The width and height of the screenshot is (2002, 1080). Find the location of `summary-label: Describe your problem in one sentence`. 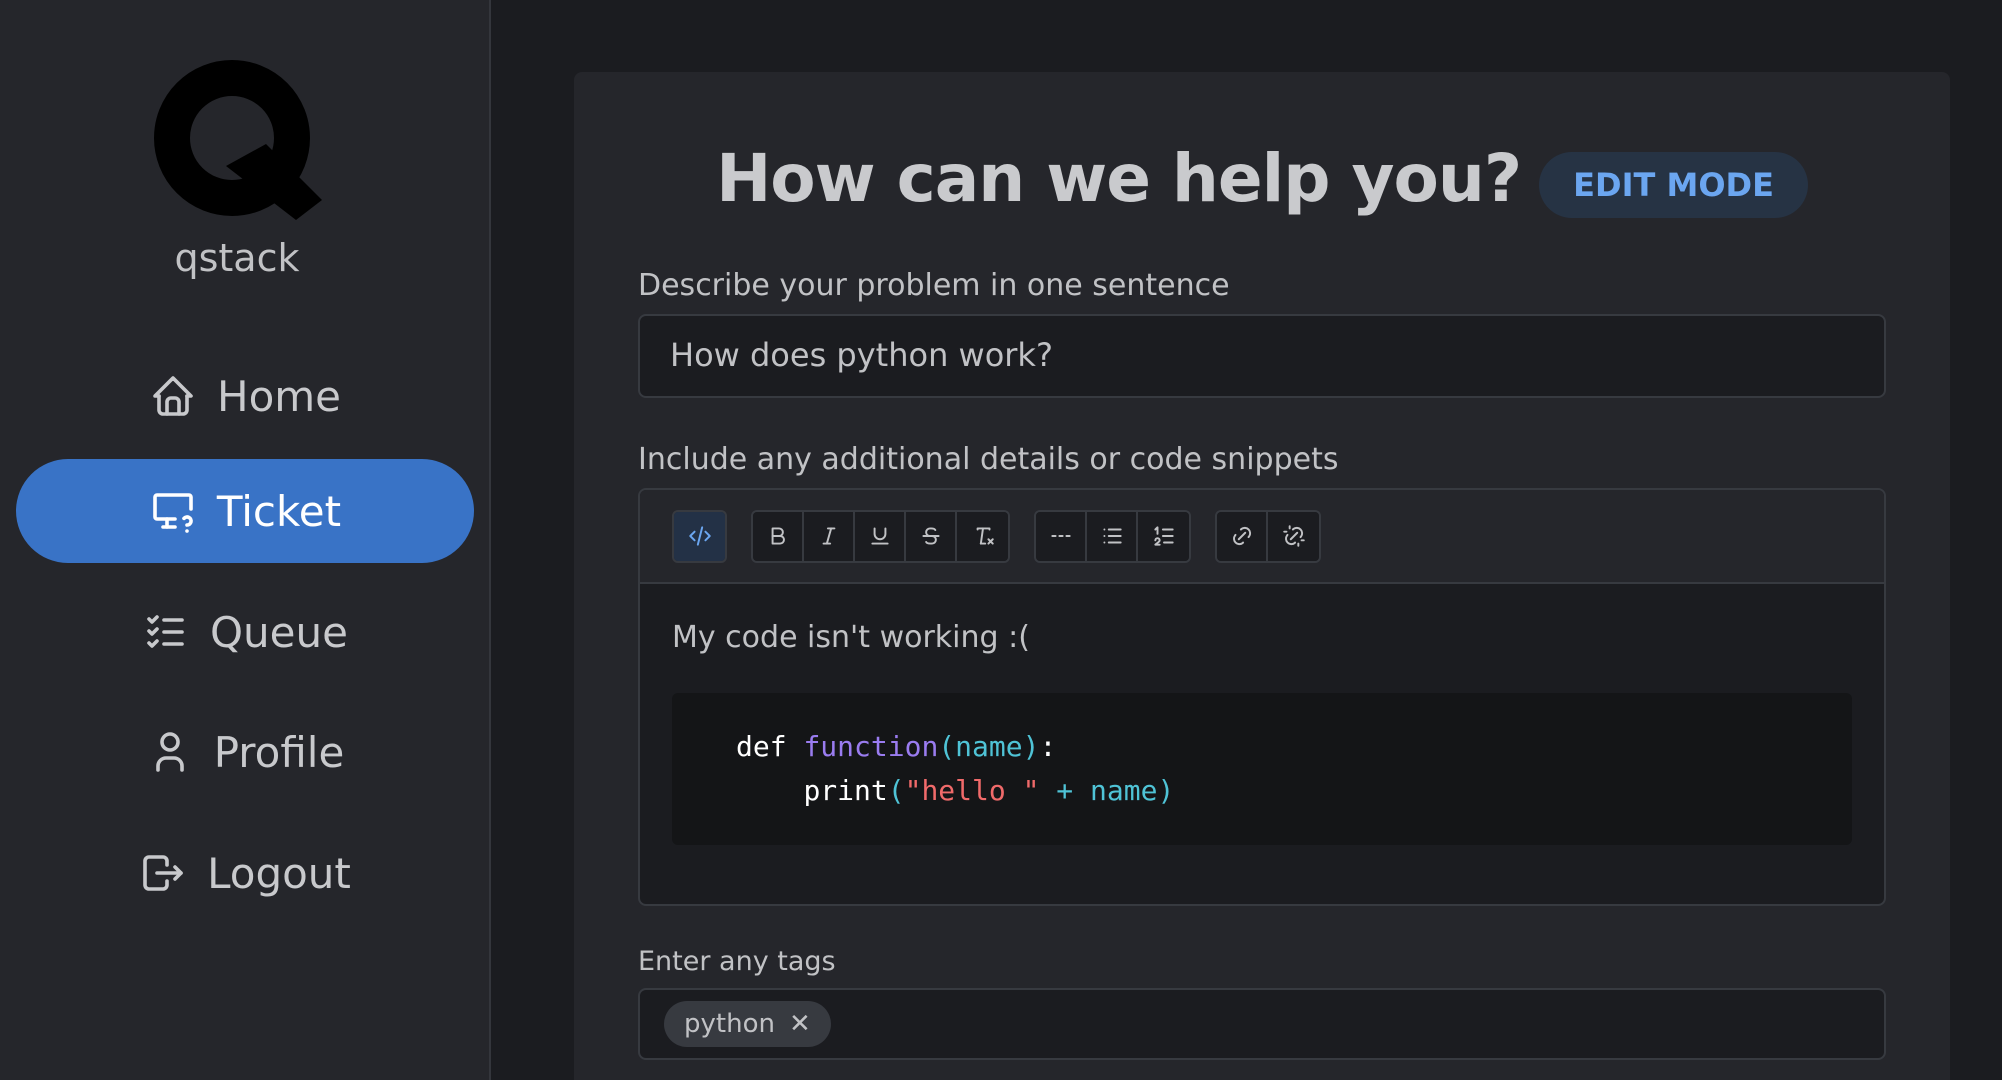

summary-label: Describe your problem in one sentence is located at coordinates (934, 285).